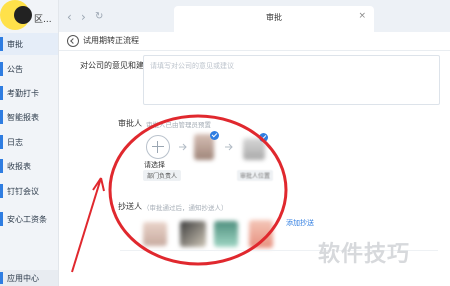 The image size is (450, 286). I want to click on tab-approval: 审批 ×, so click(274, 19).